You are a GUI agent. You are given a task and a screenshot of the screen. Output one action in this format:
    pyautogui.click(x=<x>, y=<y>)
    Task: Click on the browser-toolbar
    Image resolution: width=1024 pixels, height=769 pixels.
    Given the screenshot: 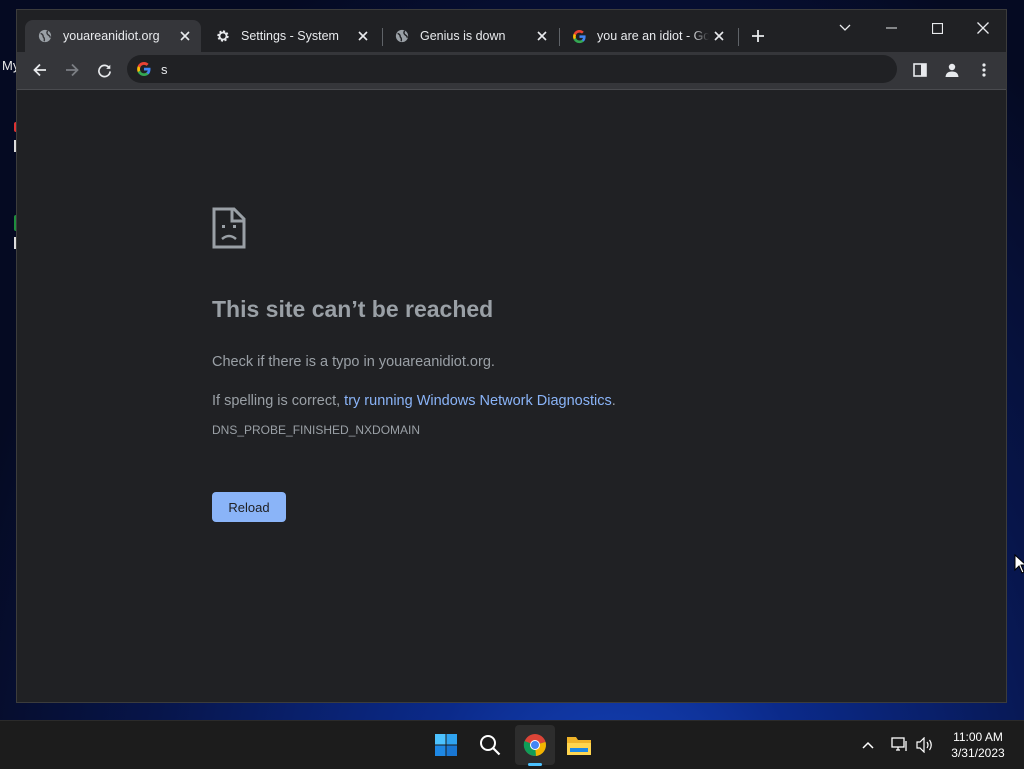 What is the action you would take?
    pyautogui.click(x=511, y=70)
    